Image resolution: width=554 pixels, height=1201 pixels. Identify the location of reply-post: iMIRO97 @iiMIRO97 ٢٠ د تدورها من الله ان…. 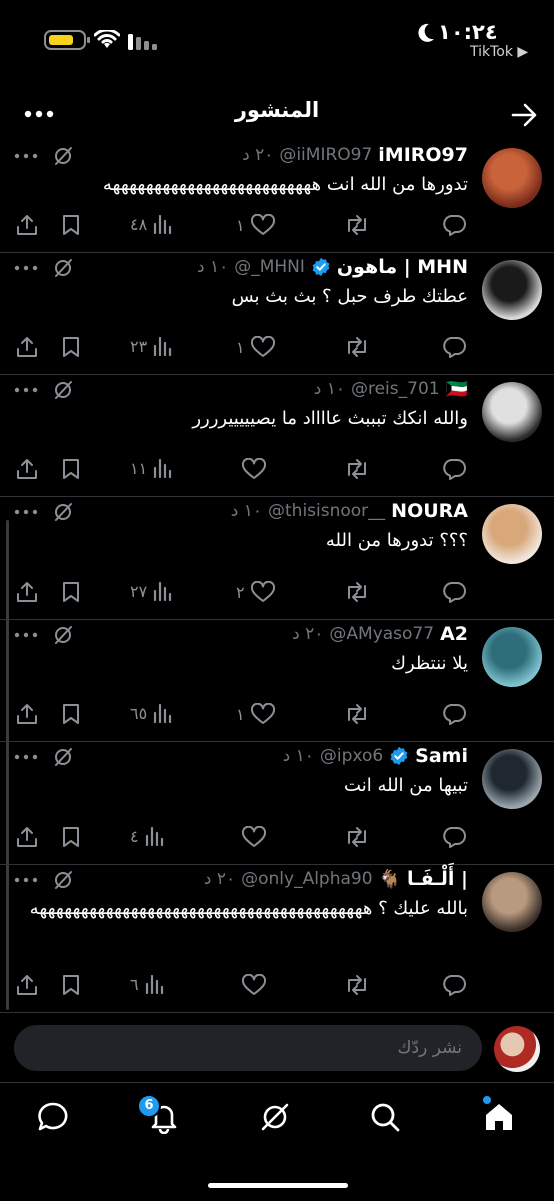
(277, 196).